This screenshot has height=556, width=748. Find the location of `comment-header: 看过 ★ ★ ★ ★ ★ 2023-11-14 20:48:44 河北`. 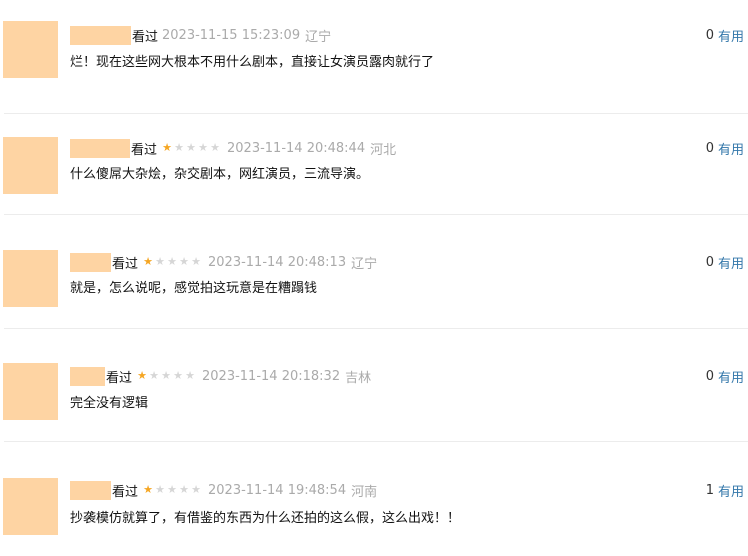

comment-header: 看过 ★ ★ ★ ★ ★ 2023-11-14 20:48:44 河北 is located at coordinates (233, 148).